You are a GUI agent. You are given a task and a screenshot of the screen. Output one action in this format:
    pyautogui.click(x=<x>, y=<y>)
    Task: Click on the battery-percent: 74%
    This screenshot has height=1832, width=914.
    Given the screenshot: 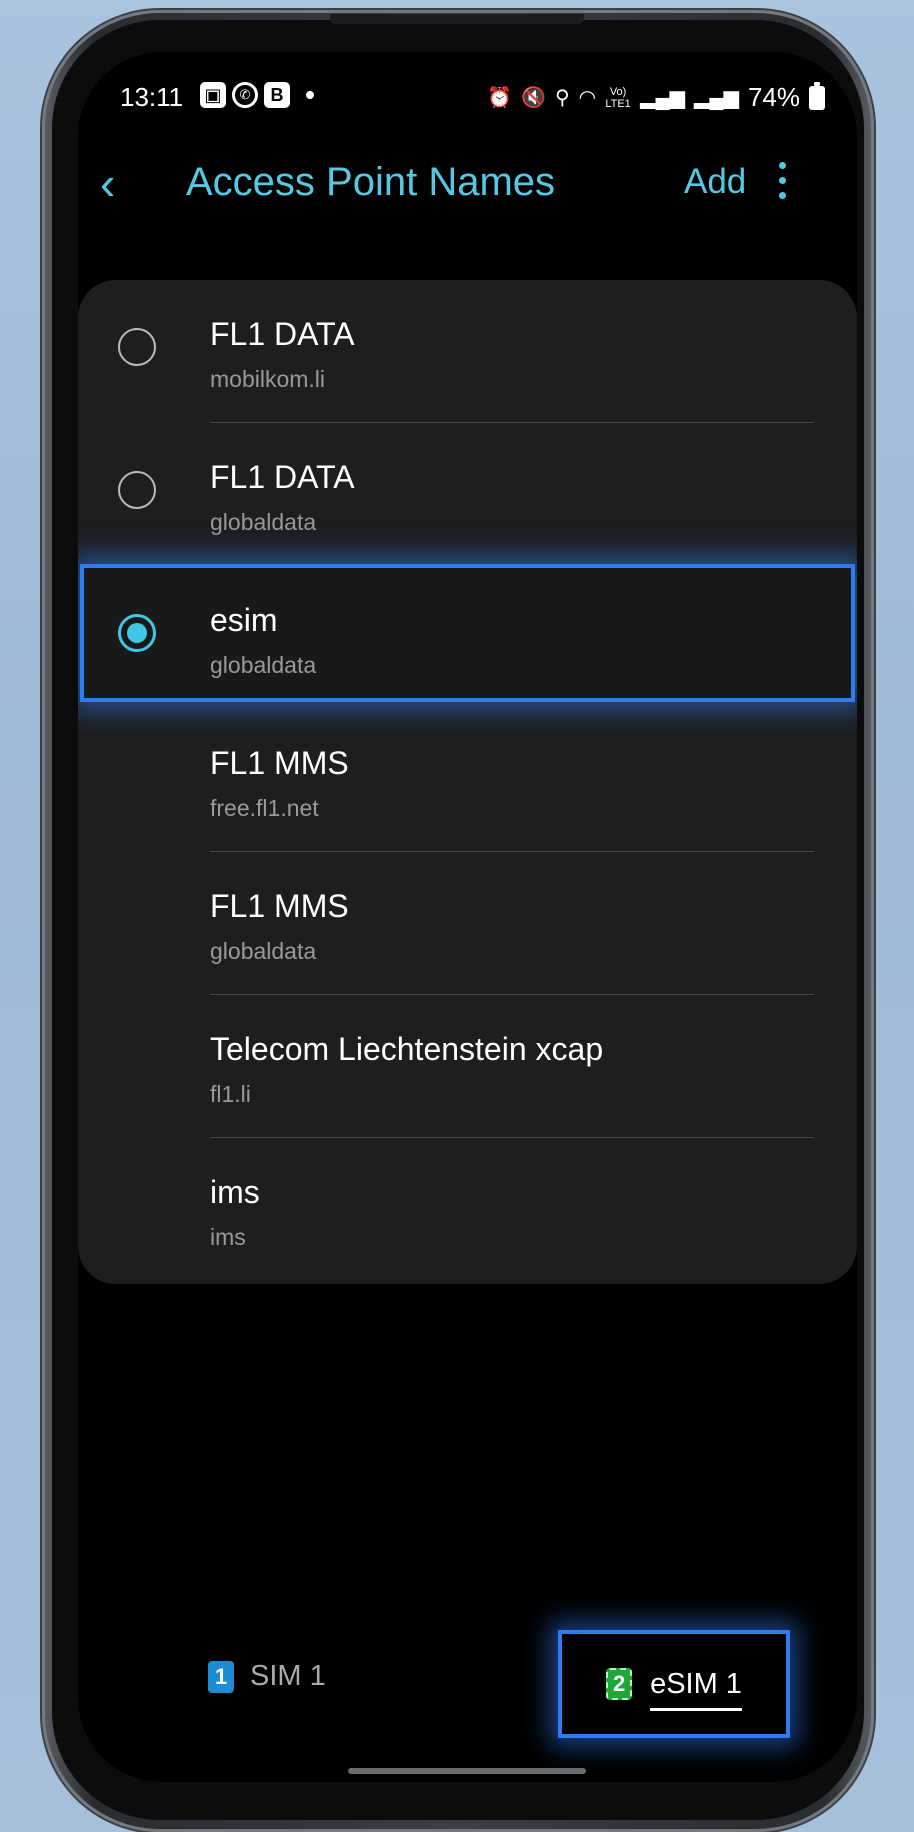 What is the action you would take?
    pyautogui.click(x=773, y=97)
    